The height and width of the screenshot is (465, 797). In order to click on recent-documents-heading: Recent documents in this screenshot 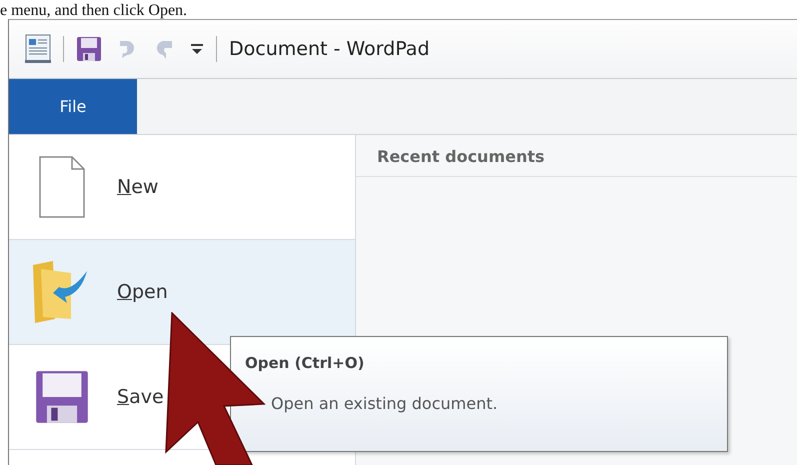, I will do `click(576, 162)`.